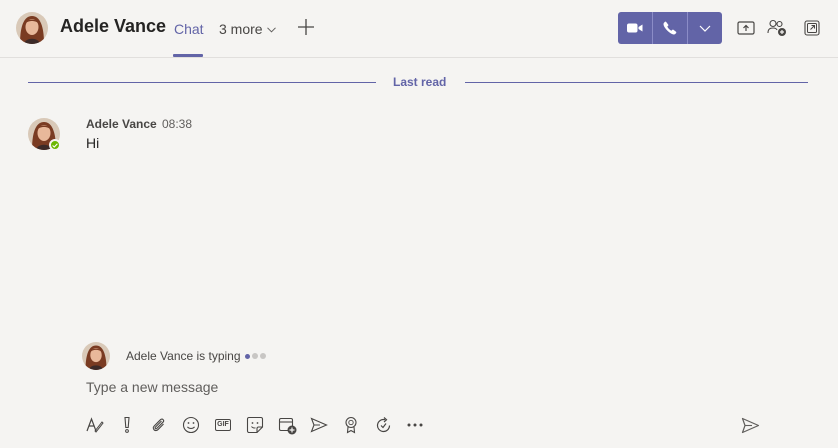  I want to click on contact-avatar, so click(32, 28).